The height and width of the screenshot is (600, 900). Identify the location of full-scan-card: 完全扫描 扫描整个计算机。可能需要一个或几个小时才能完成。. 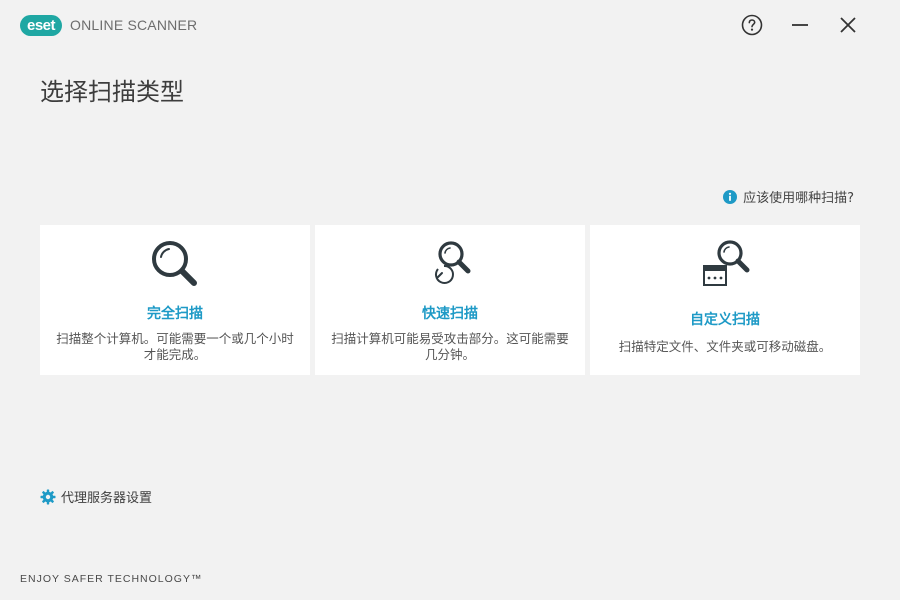
(175, 300).